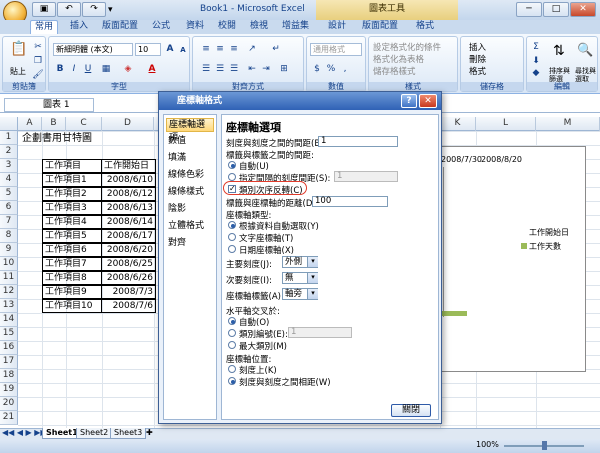 The image size is (600, 453). What do you see at coordinates (9, 152) in the screenshot?
I see `row-header: 2` at bounding box center [9, 152].